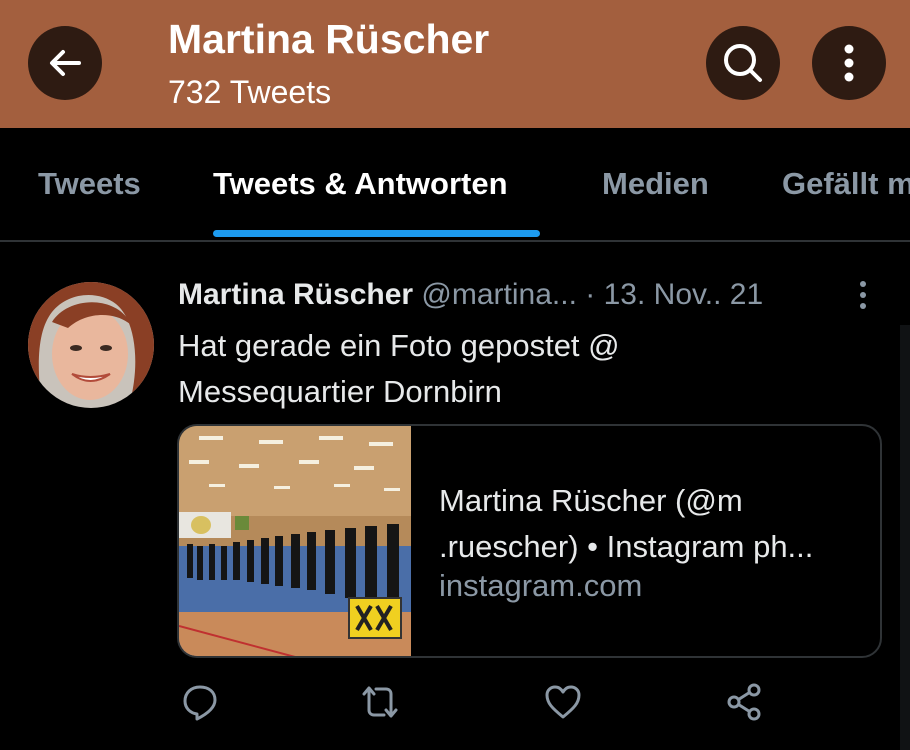 The height and width of the screenshot is (750, 910). I want to click on reply-button, so click(200, 702).